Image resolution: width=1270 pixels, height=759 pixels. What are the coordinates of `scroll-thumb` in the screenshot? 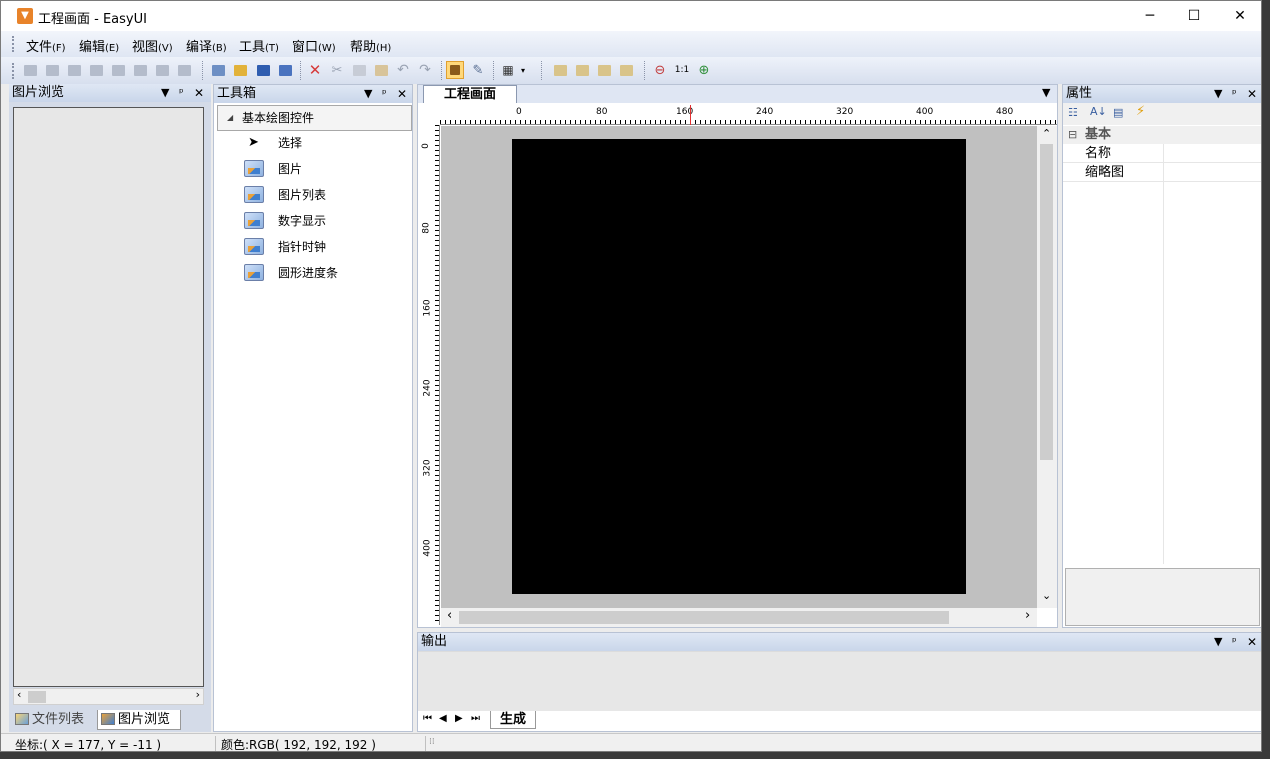 It's located at (37, 697).